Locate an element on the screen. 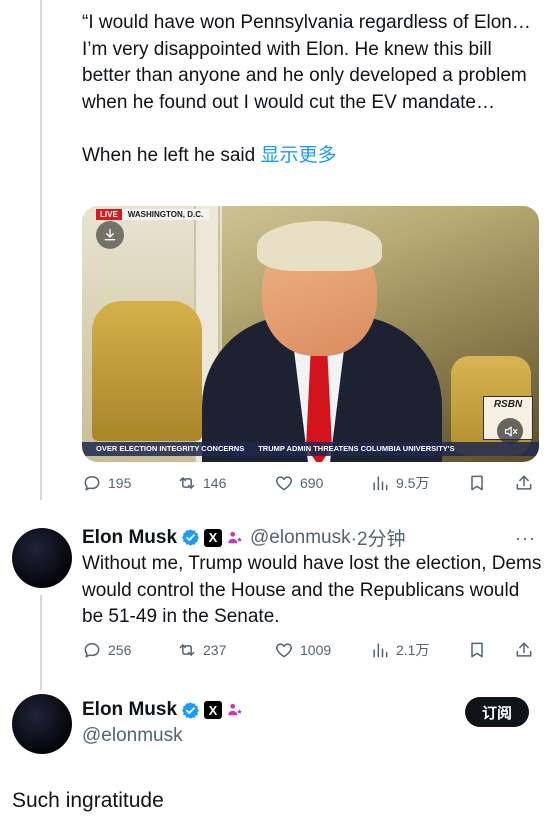 Image resolution: width=550 pixels, height=831 pixels. reply-button: 256 is located at coordinates (106, 650).